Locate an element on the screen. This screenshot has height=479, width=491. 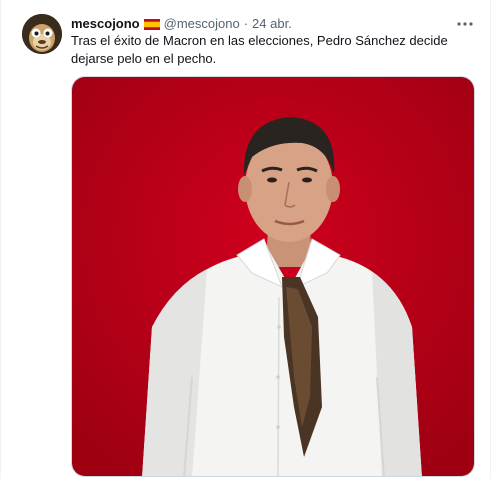
author-avatar is located at coordinates (42, 34).